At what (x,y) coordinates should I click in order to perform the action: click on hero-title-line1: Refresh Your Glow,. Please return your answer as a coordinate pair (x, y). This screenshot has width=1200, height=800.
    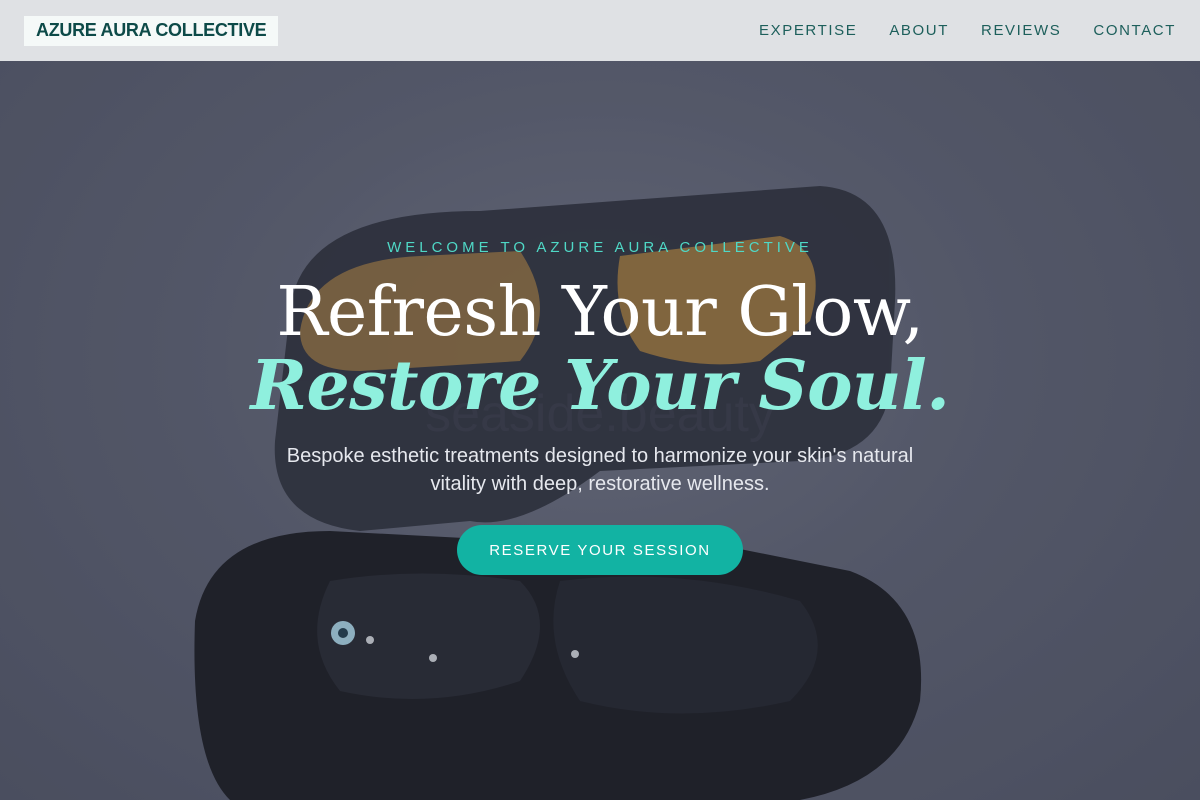
    Looking at the image, I should click on (600, 312).